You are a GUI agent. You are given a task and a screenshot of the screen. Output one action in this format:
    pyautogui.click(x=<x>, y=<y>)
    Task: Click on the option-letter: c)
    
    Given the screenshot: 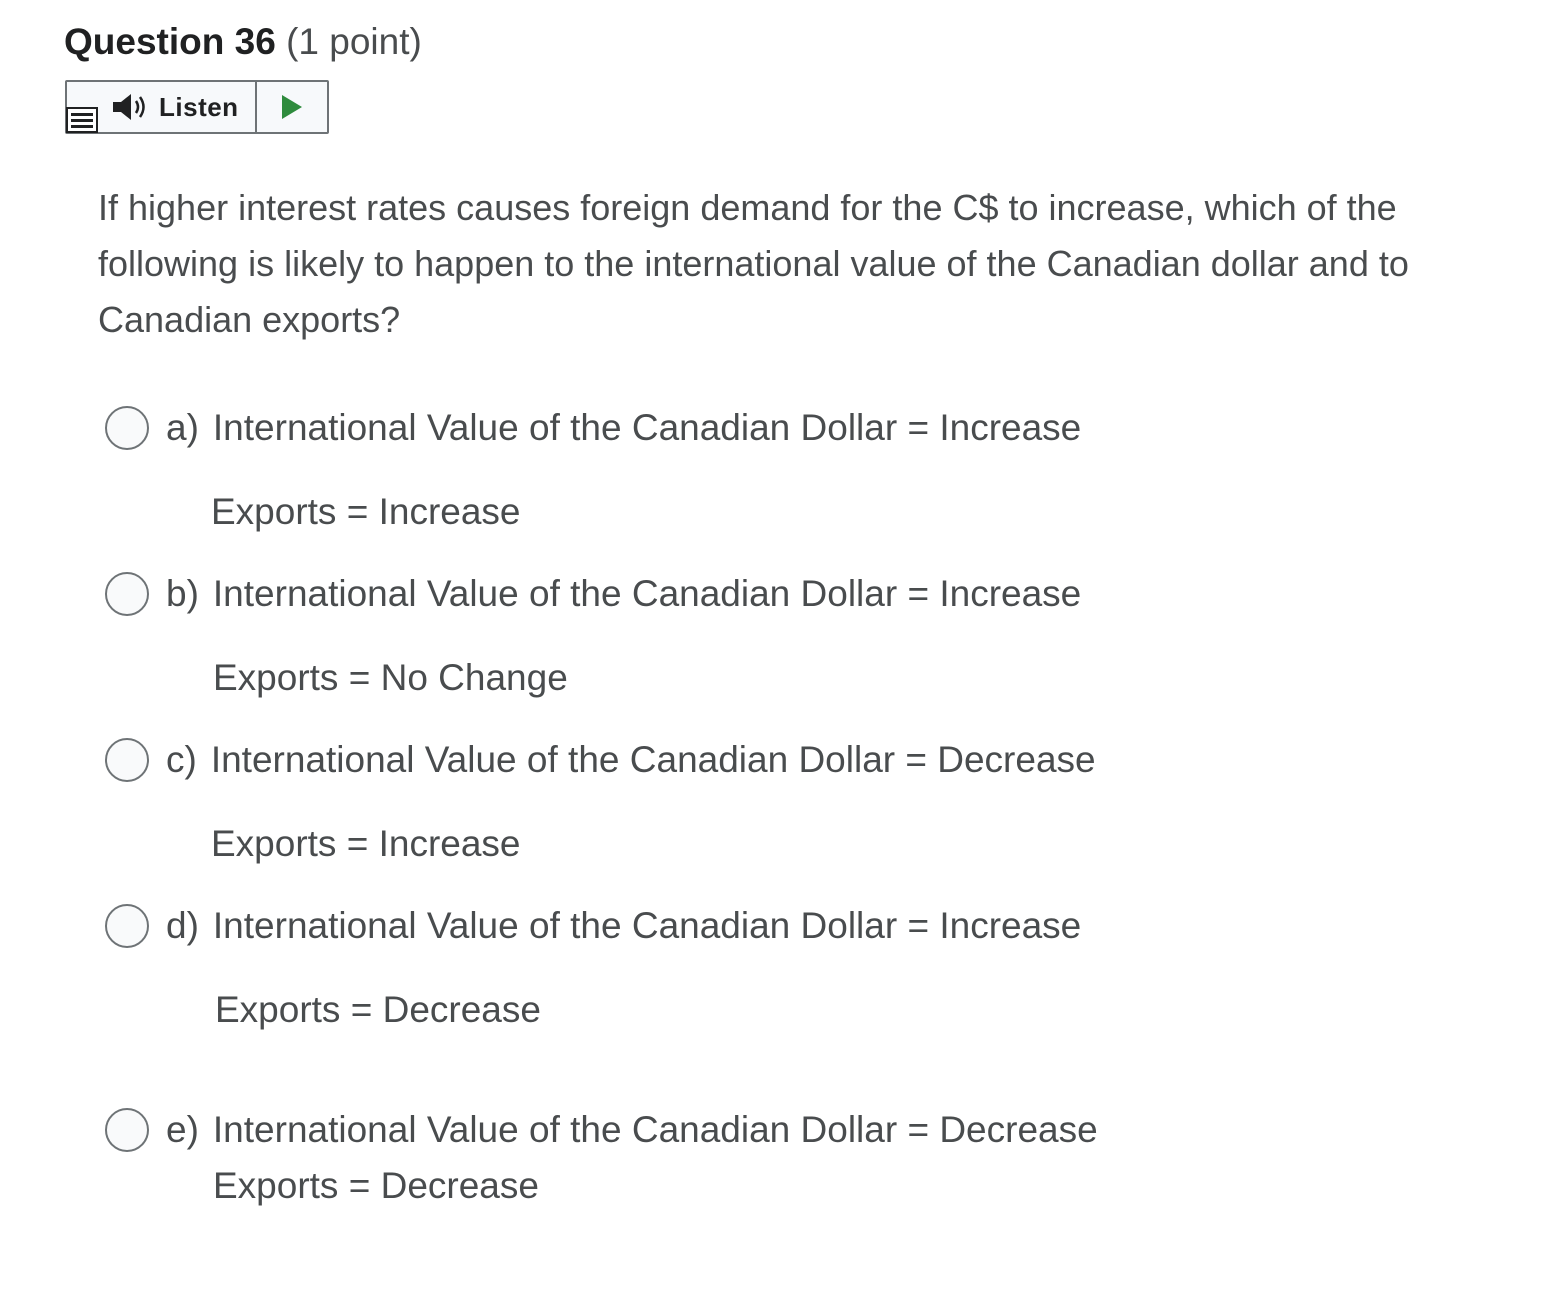 What is the action you would take?
    pyautogui.click(x=181, y=759)
    